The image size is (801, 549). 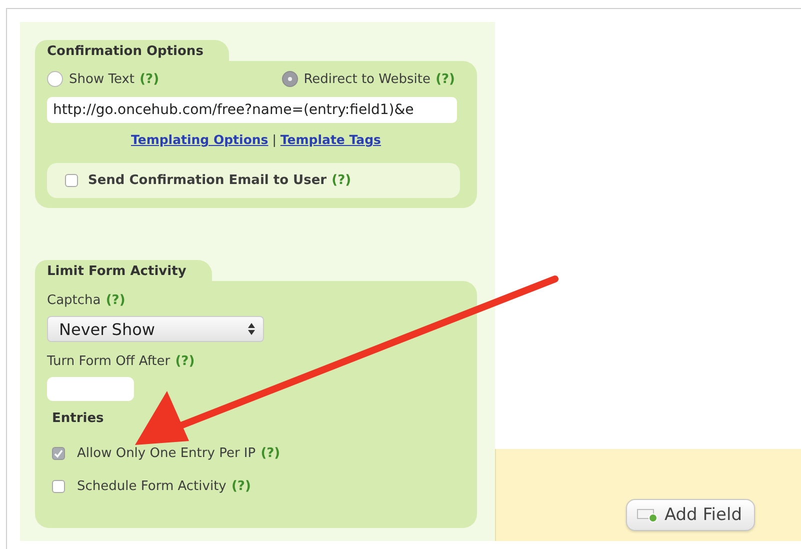 What do you see at coordinates (199, 139) in the screenshot?
I see `templating-options-link: Templating Options` at bounding box center [199, 139].